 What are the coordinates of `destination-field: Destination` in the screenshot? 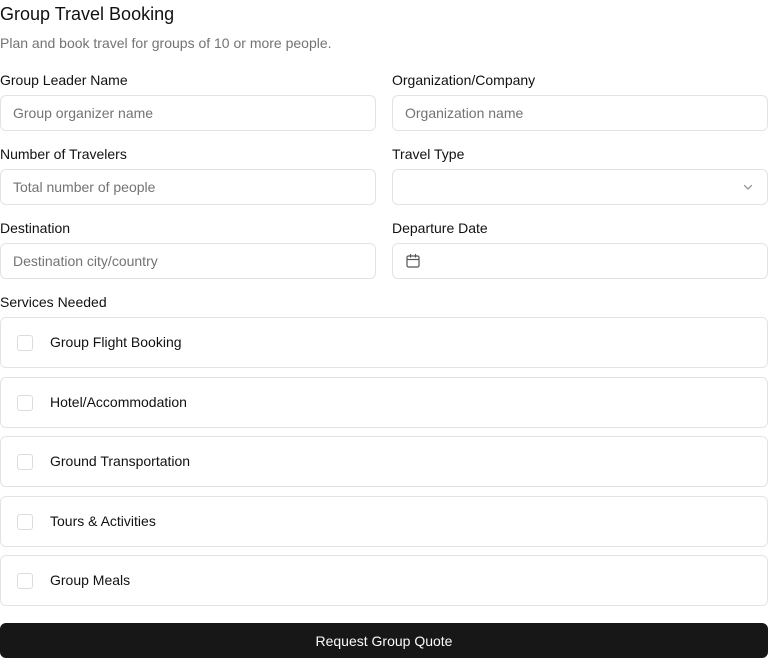 It's located at (188, 249).